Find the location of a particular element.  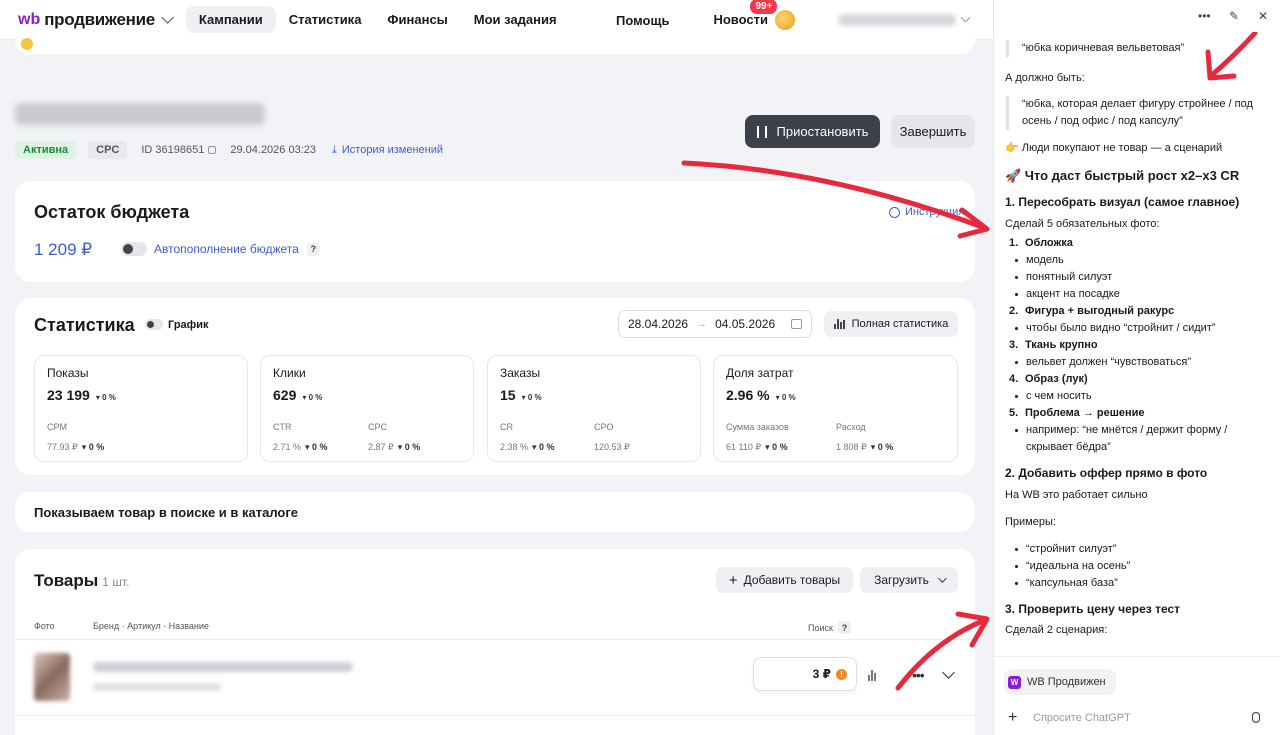

autofill-toggle is located at coordinates (134, 249).